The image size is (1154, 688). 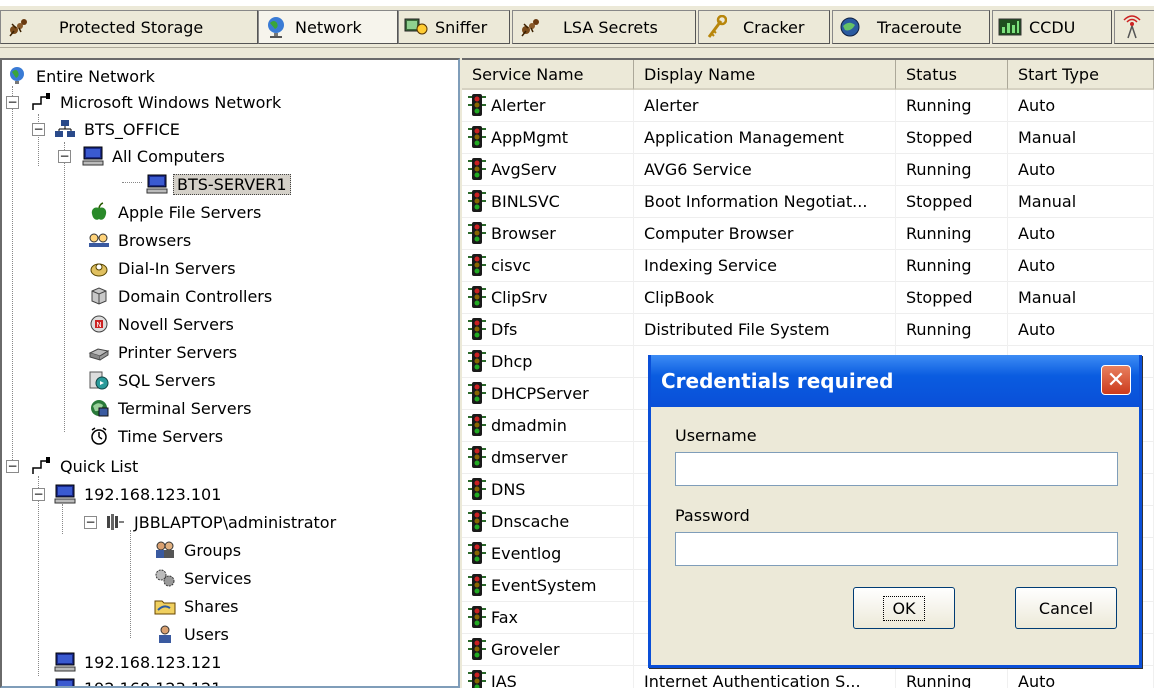 I want to click on tab-cracker: Cracker, so click(x=764, y=27).